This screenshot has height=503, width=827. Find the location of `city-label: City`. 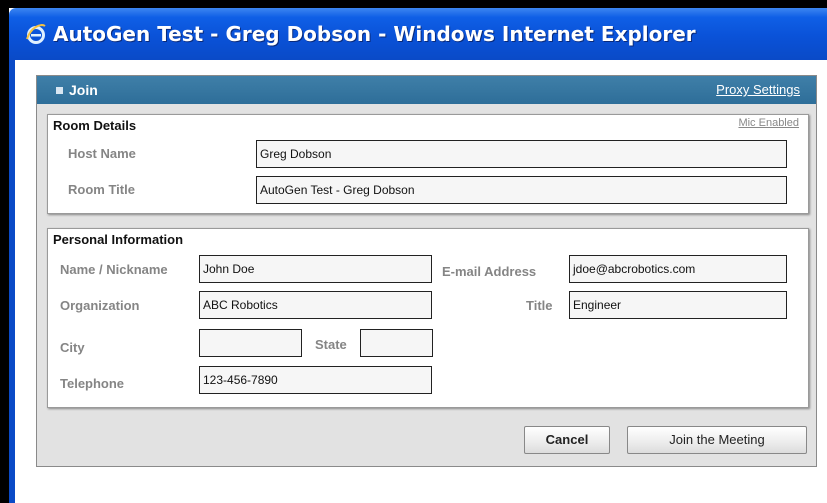

city-label: City is located at coordinates (72, 347).